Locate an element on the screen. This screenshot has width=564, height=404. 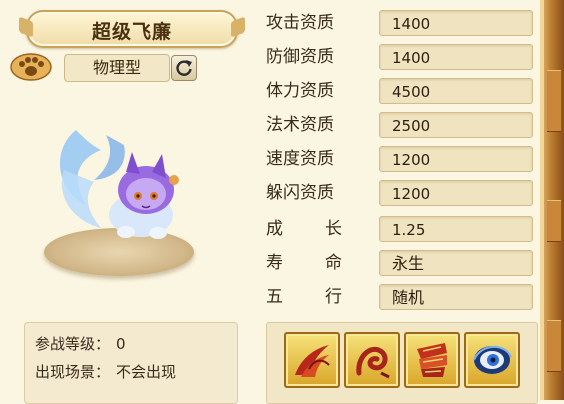
battle-level-row: 参战等级： 0 is located at coordinates (80, 343).